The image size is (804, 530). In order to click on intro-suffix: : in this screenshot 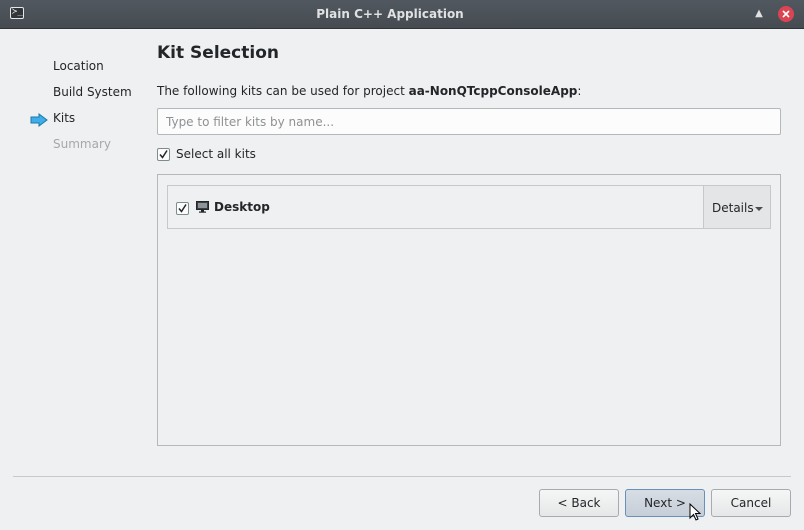, I will do `click(579, 91)`.